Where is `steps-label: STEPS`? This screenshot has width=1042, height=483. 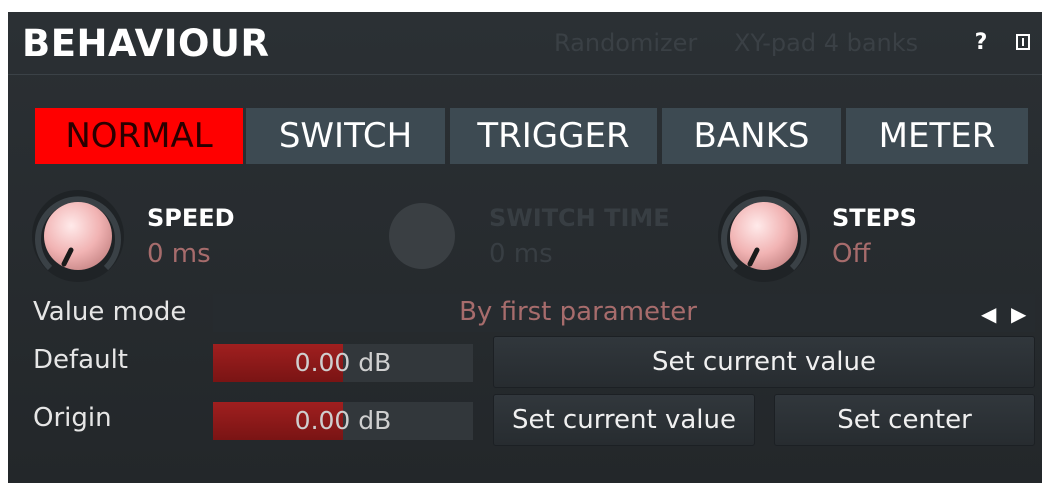
steps-label: STEPS is located at coordinates (874, 218).